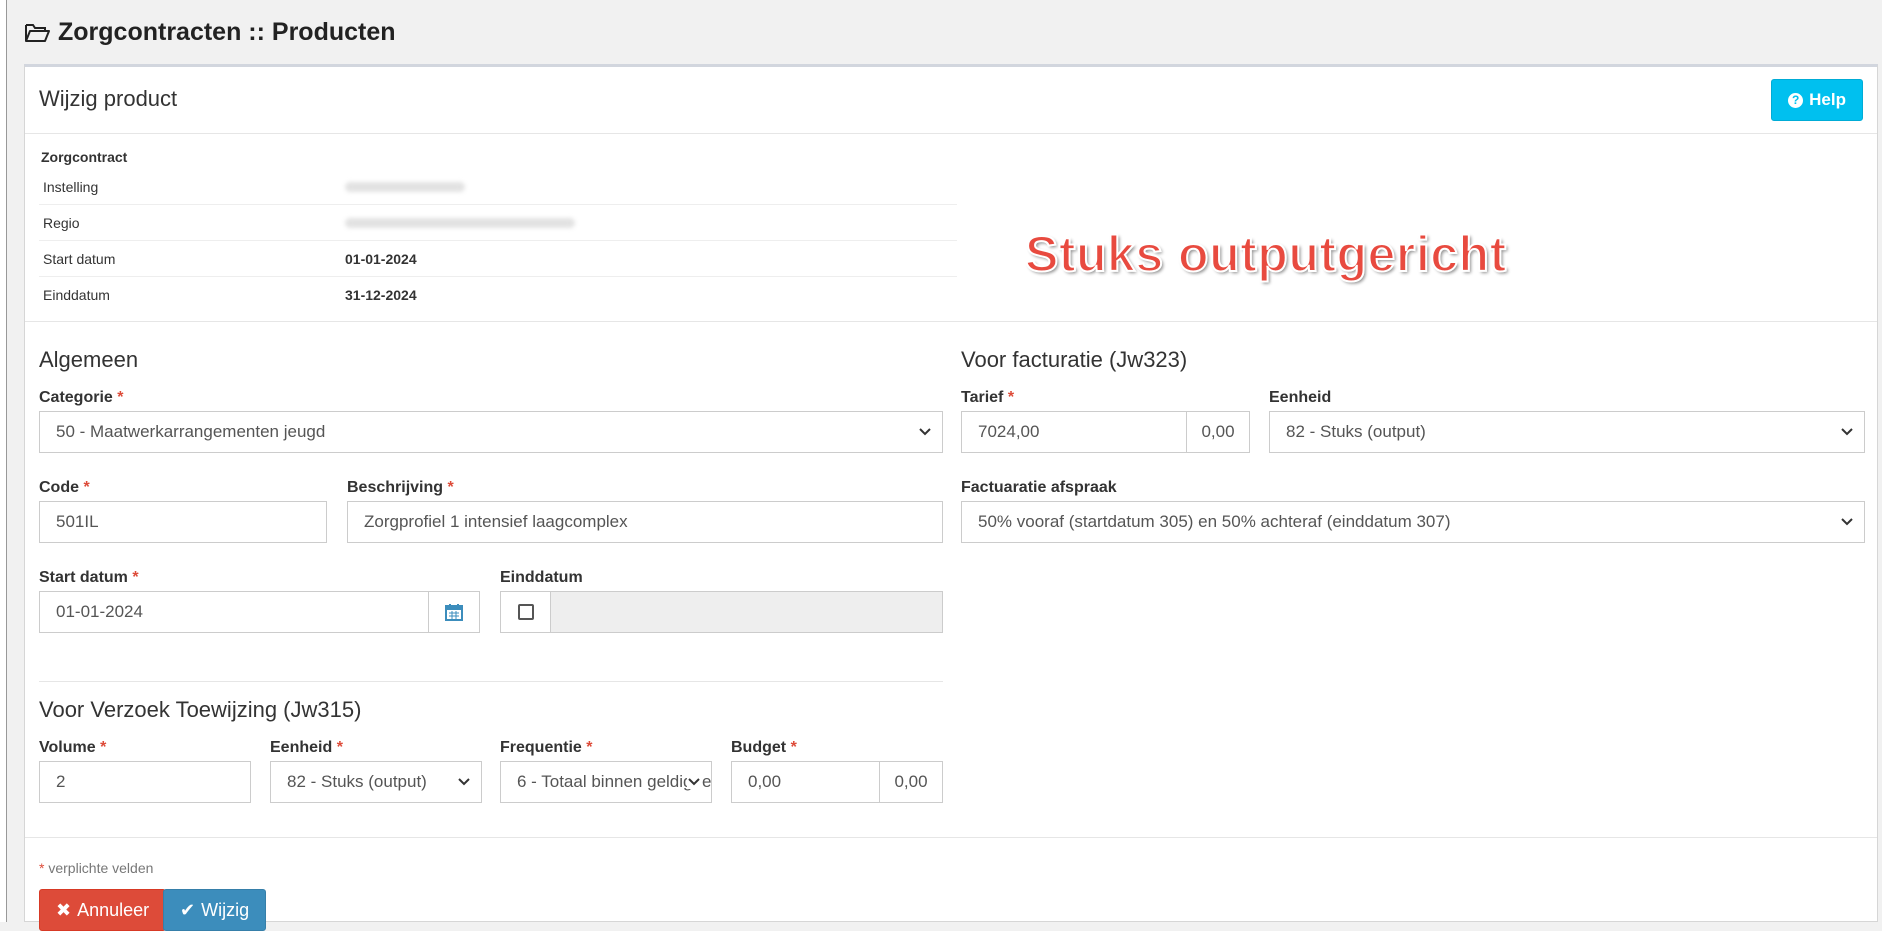 The height and width of the screenshot is (931, 1882). I want to click on toewijzing-eenheid-value: 82 - Stuks (output), so click(357, 781).